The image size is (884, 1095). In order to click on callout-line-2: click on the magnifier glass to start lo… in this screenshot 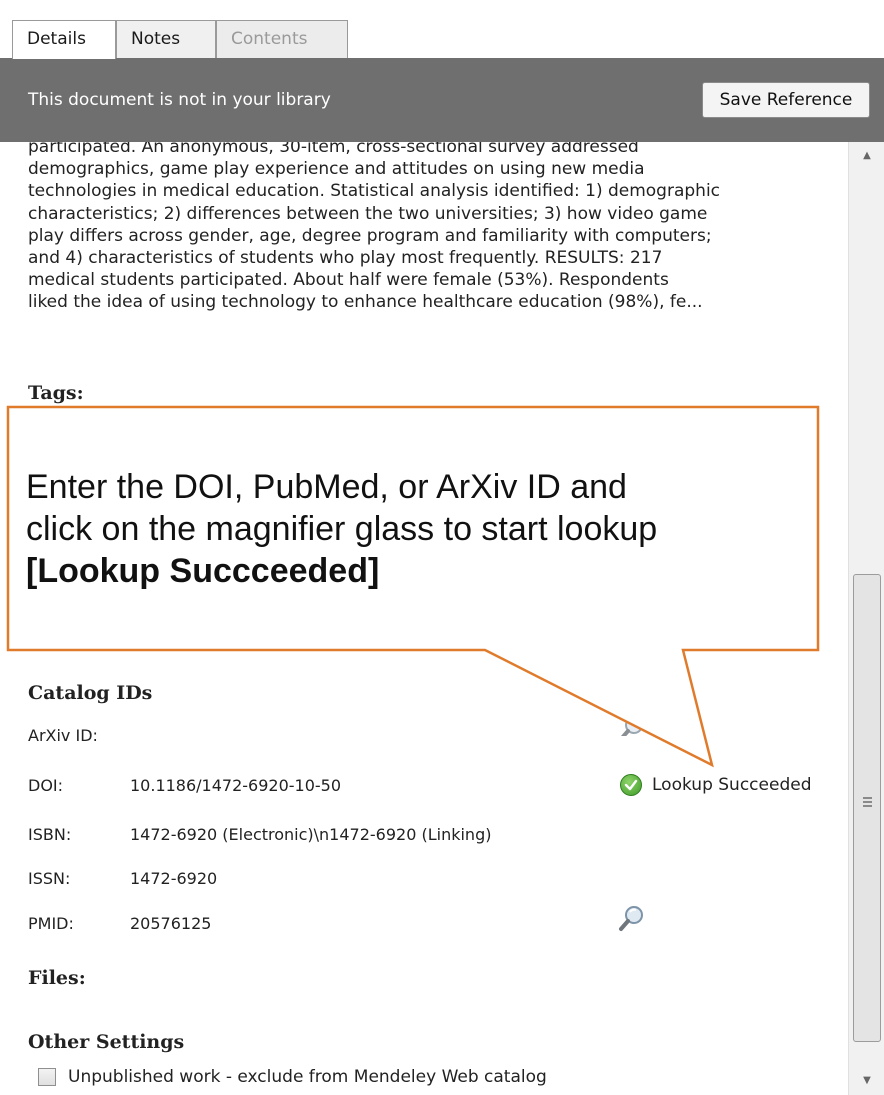, I will do `click(342, 529)`.